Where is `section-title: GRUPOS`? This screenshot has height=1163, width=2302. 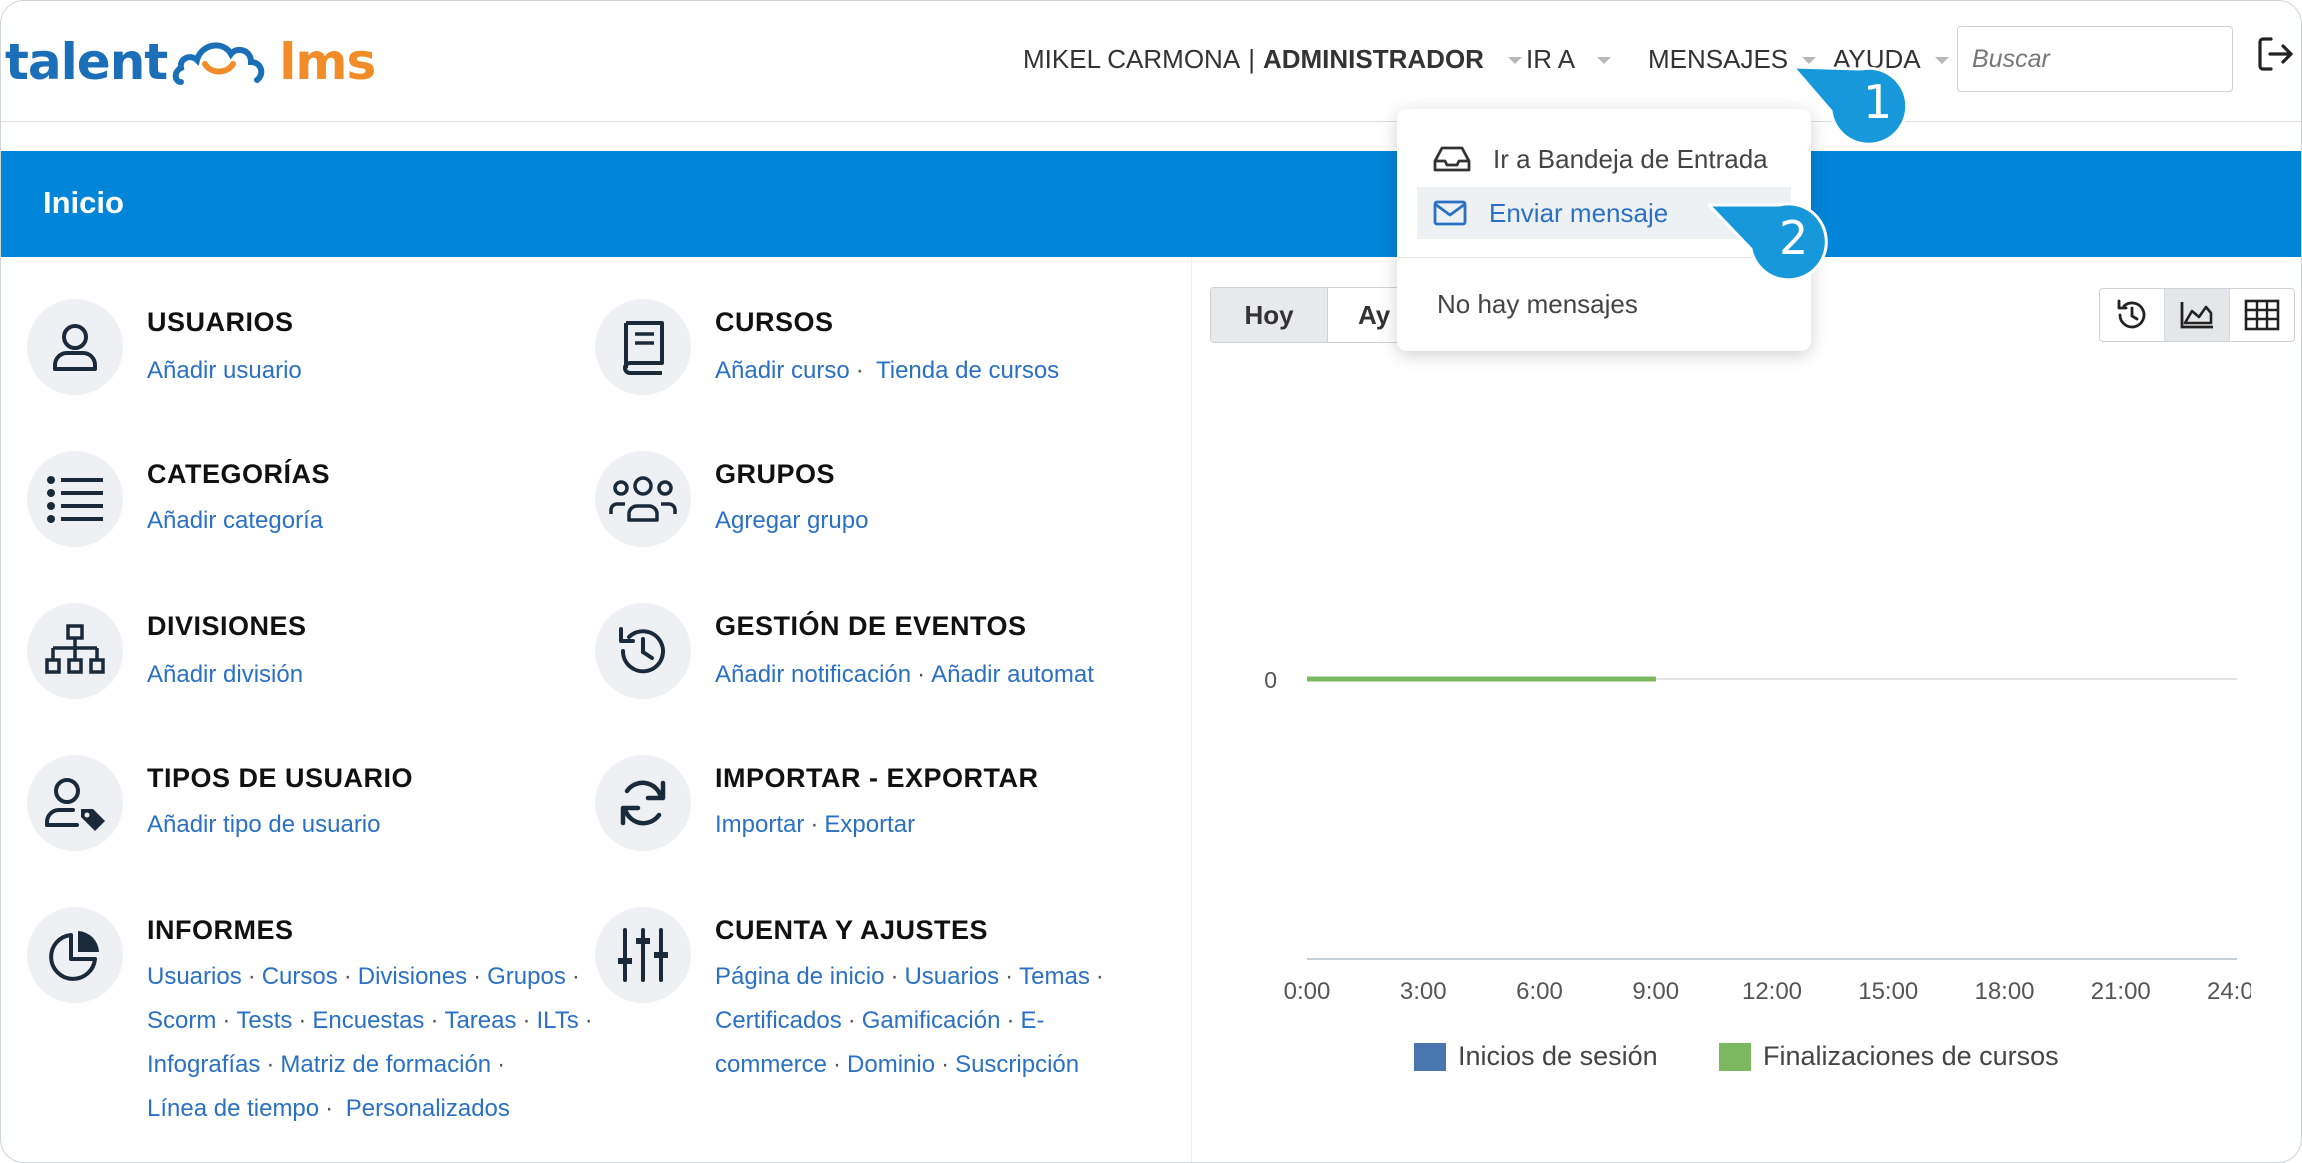
section-title: GRUPOS is located at coordinates (775, 474).